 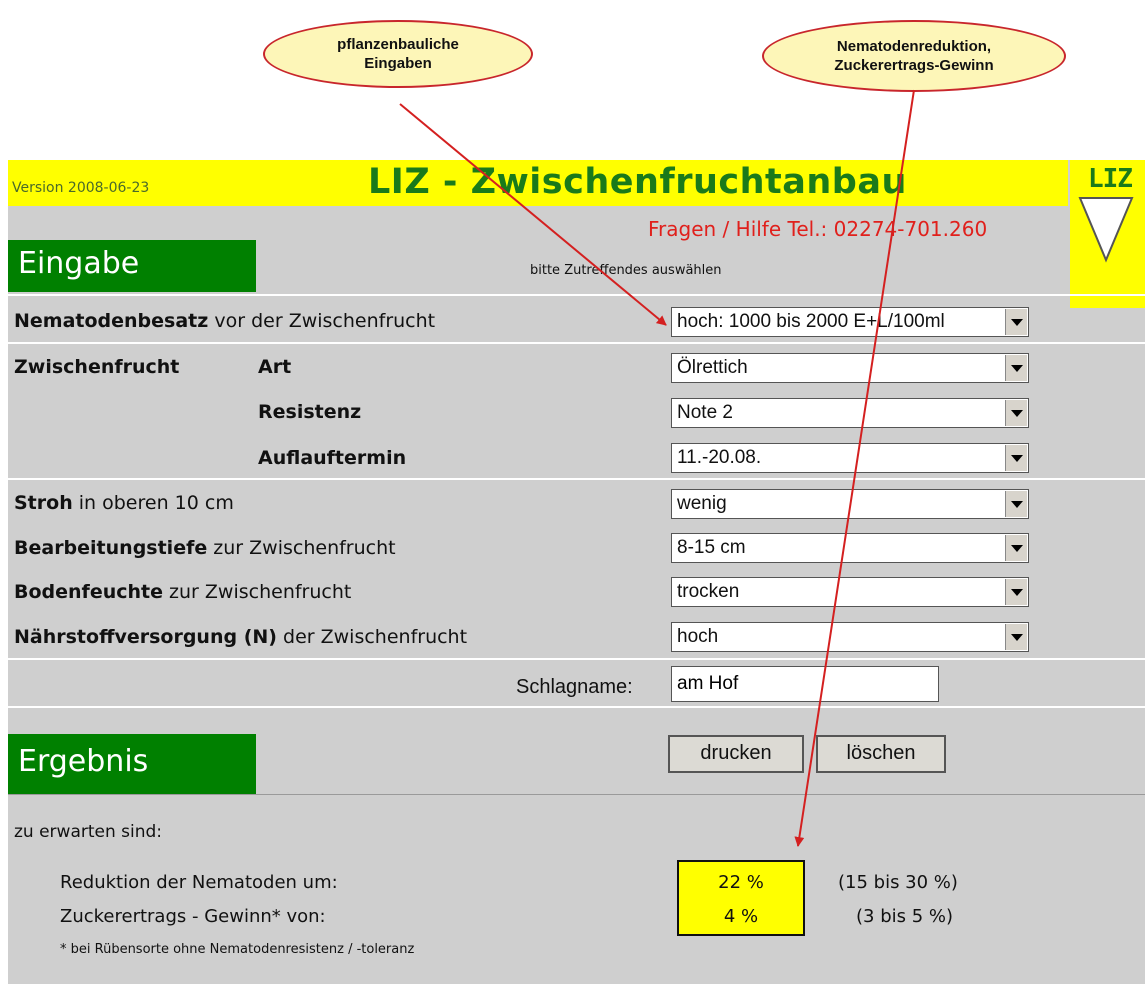 What do you see at coordinates (533, 214) in the screenshot?
I see `arrow-to-inputs` at bounding box center [533, 214].